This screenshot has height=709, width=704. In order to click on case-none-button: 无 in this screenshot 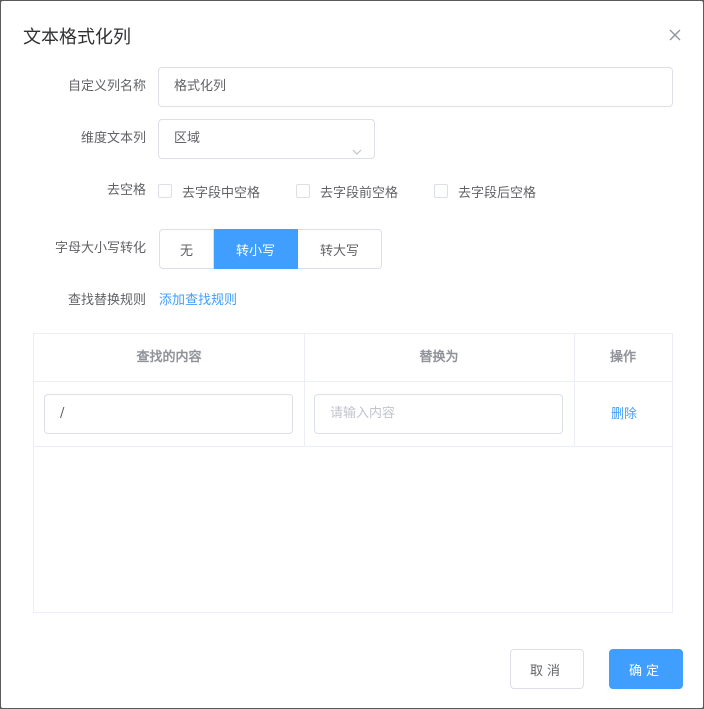, I will do `click(186, 249)`.